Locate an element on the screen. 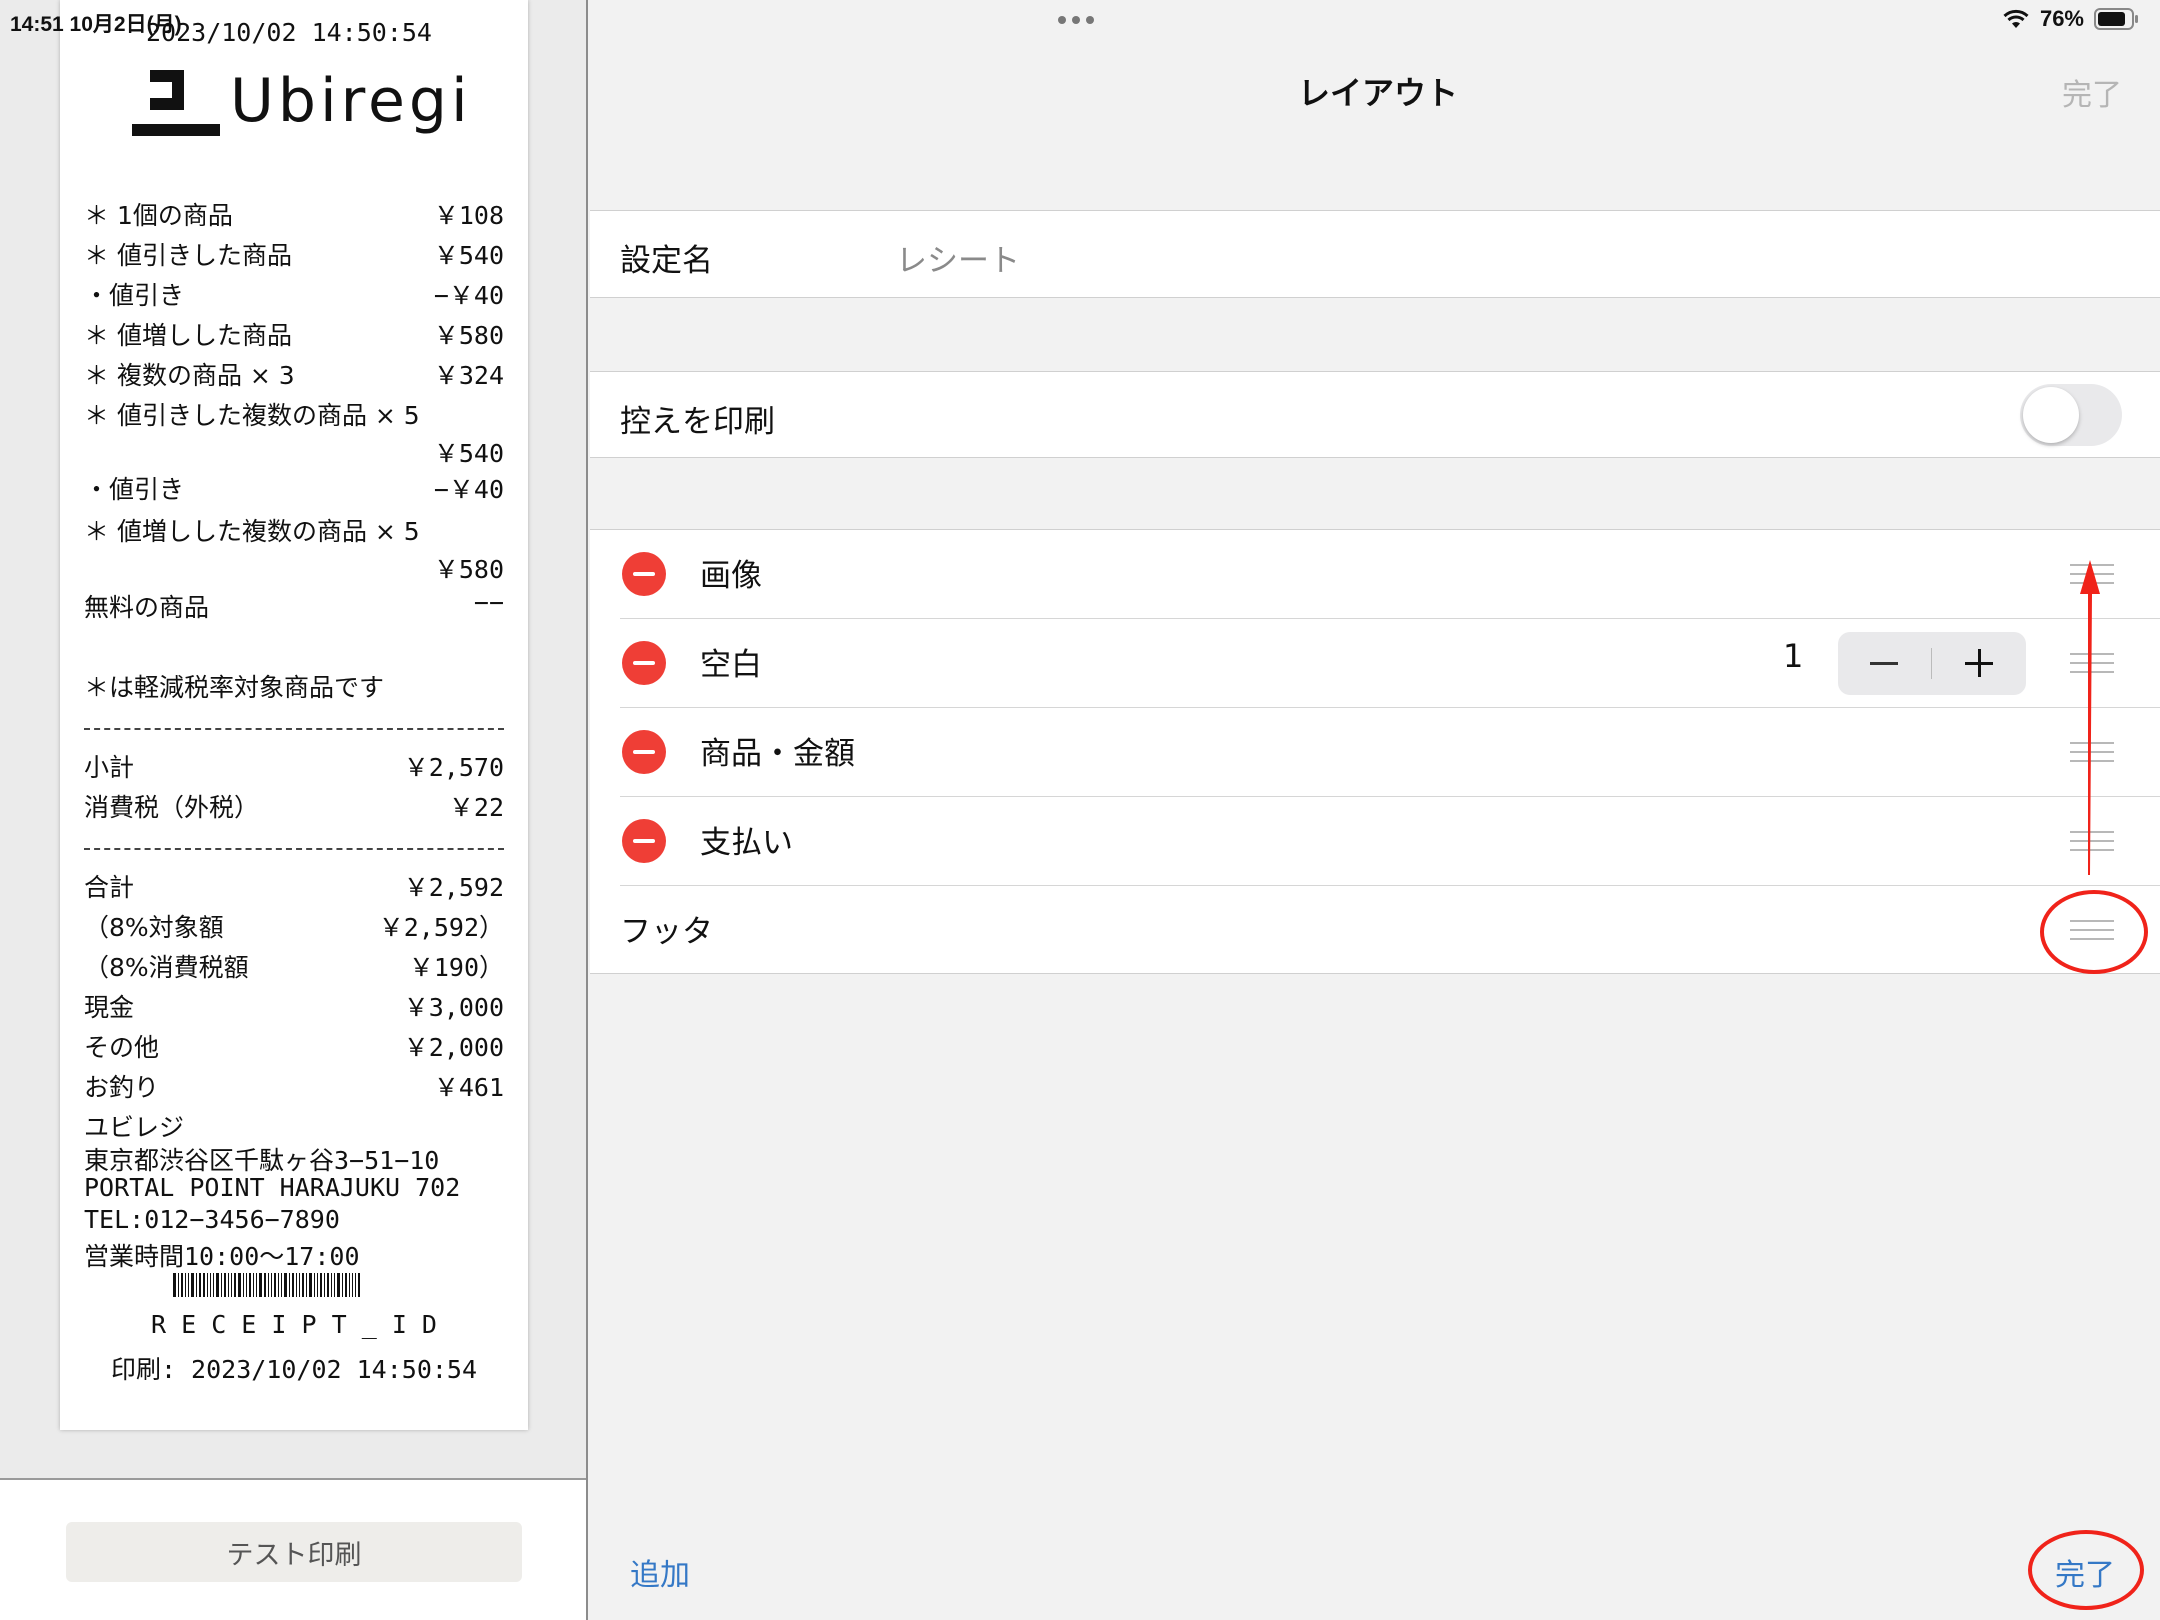 The image size is (2160, 1620). receipt-logo-text: Ubiregi is located at coordinates (351, 101).